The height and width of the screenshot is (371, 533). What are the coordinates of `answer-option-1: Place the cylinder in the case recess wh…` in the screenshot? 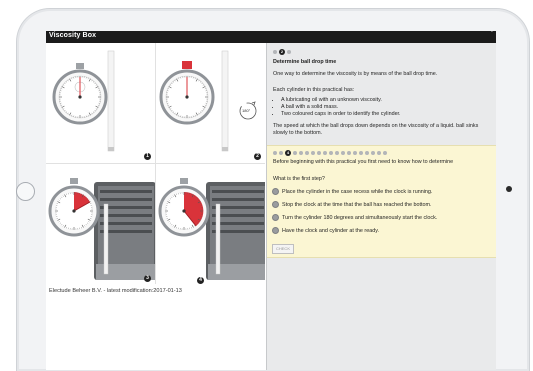 It's located at (352, 191).